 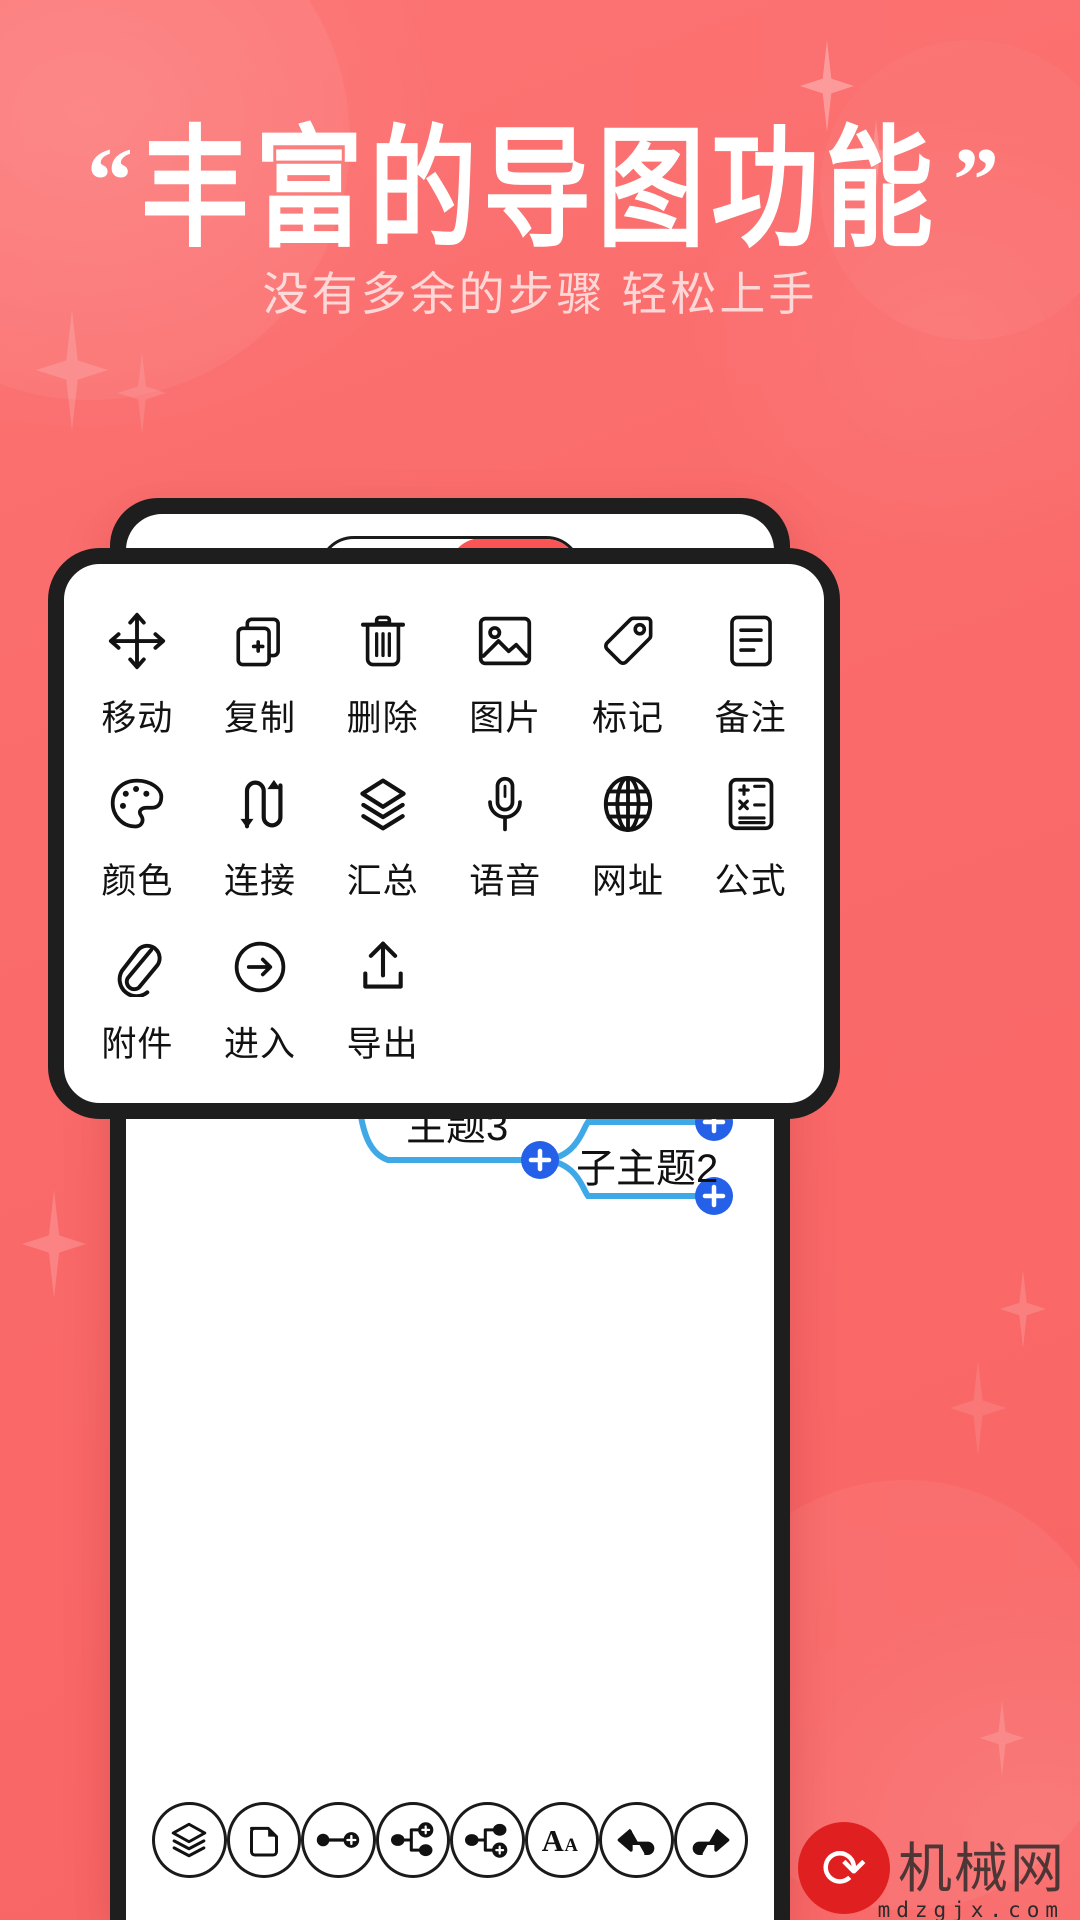 What do you see at coordinates (137, 967) in the screenshot?
I see `paperclip-icon` at bounding box center [137, 967].